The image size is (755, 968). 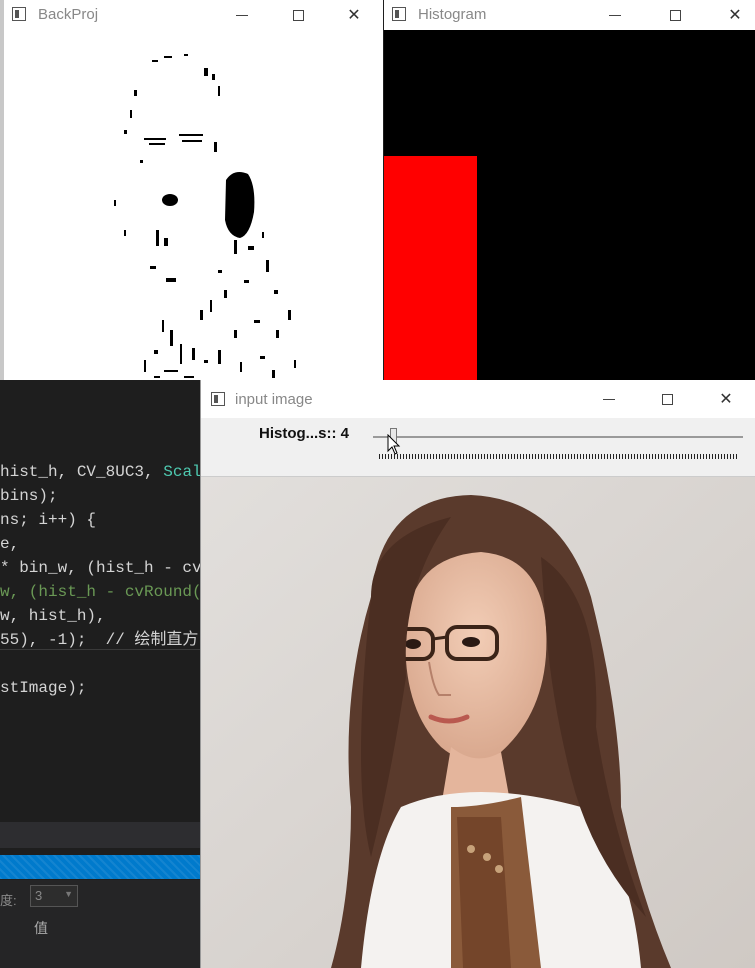 What do you see at coordinates (100, 835) in the screenshot?
I see `editor-panel-bar` at bounding box center [100, 835].